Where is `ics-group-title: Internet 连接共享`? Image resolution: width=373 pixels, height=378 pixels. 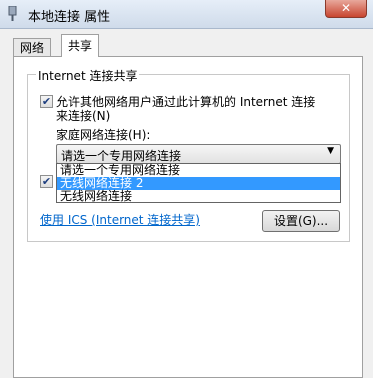 ics-group-title: Internet 连接共享 is located at coordinates (88, 75).